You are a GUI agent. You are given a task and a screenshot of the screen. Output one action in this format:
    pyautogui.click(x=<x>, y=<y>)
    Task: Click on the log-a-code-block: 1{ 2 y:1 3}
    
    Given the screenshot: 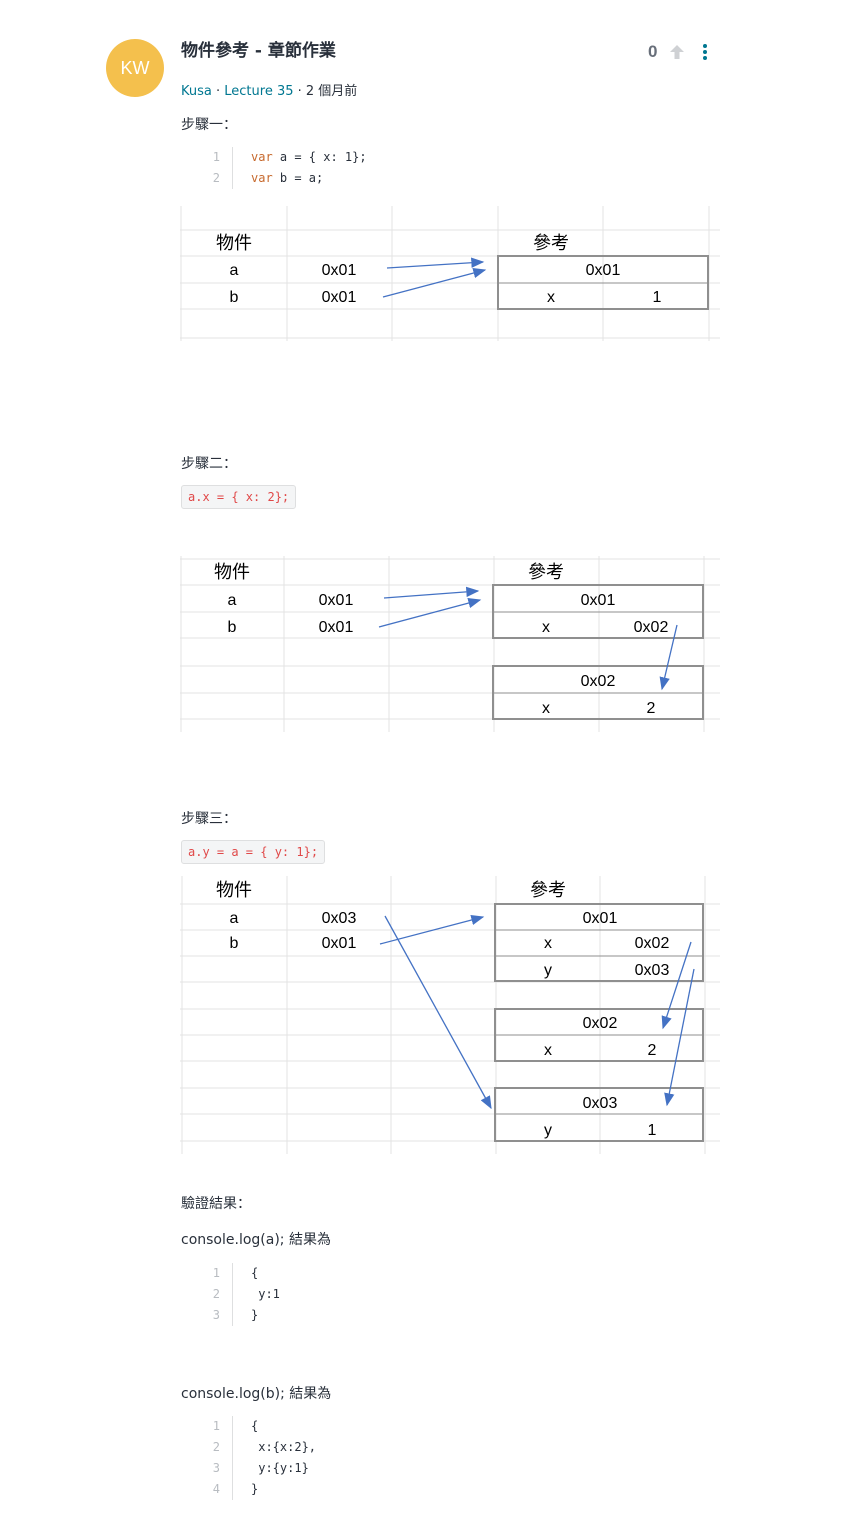 What is the action you would take?
    pyautogui.click(x=238, y=1294)
    